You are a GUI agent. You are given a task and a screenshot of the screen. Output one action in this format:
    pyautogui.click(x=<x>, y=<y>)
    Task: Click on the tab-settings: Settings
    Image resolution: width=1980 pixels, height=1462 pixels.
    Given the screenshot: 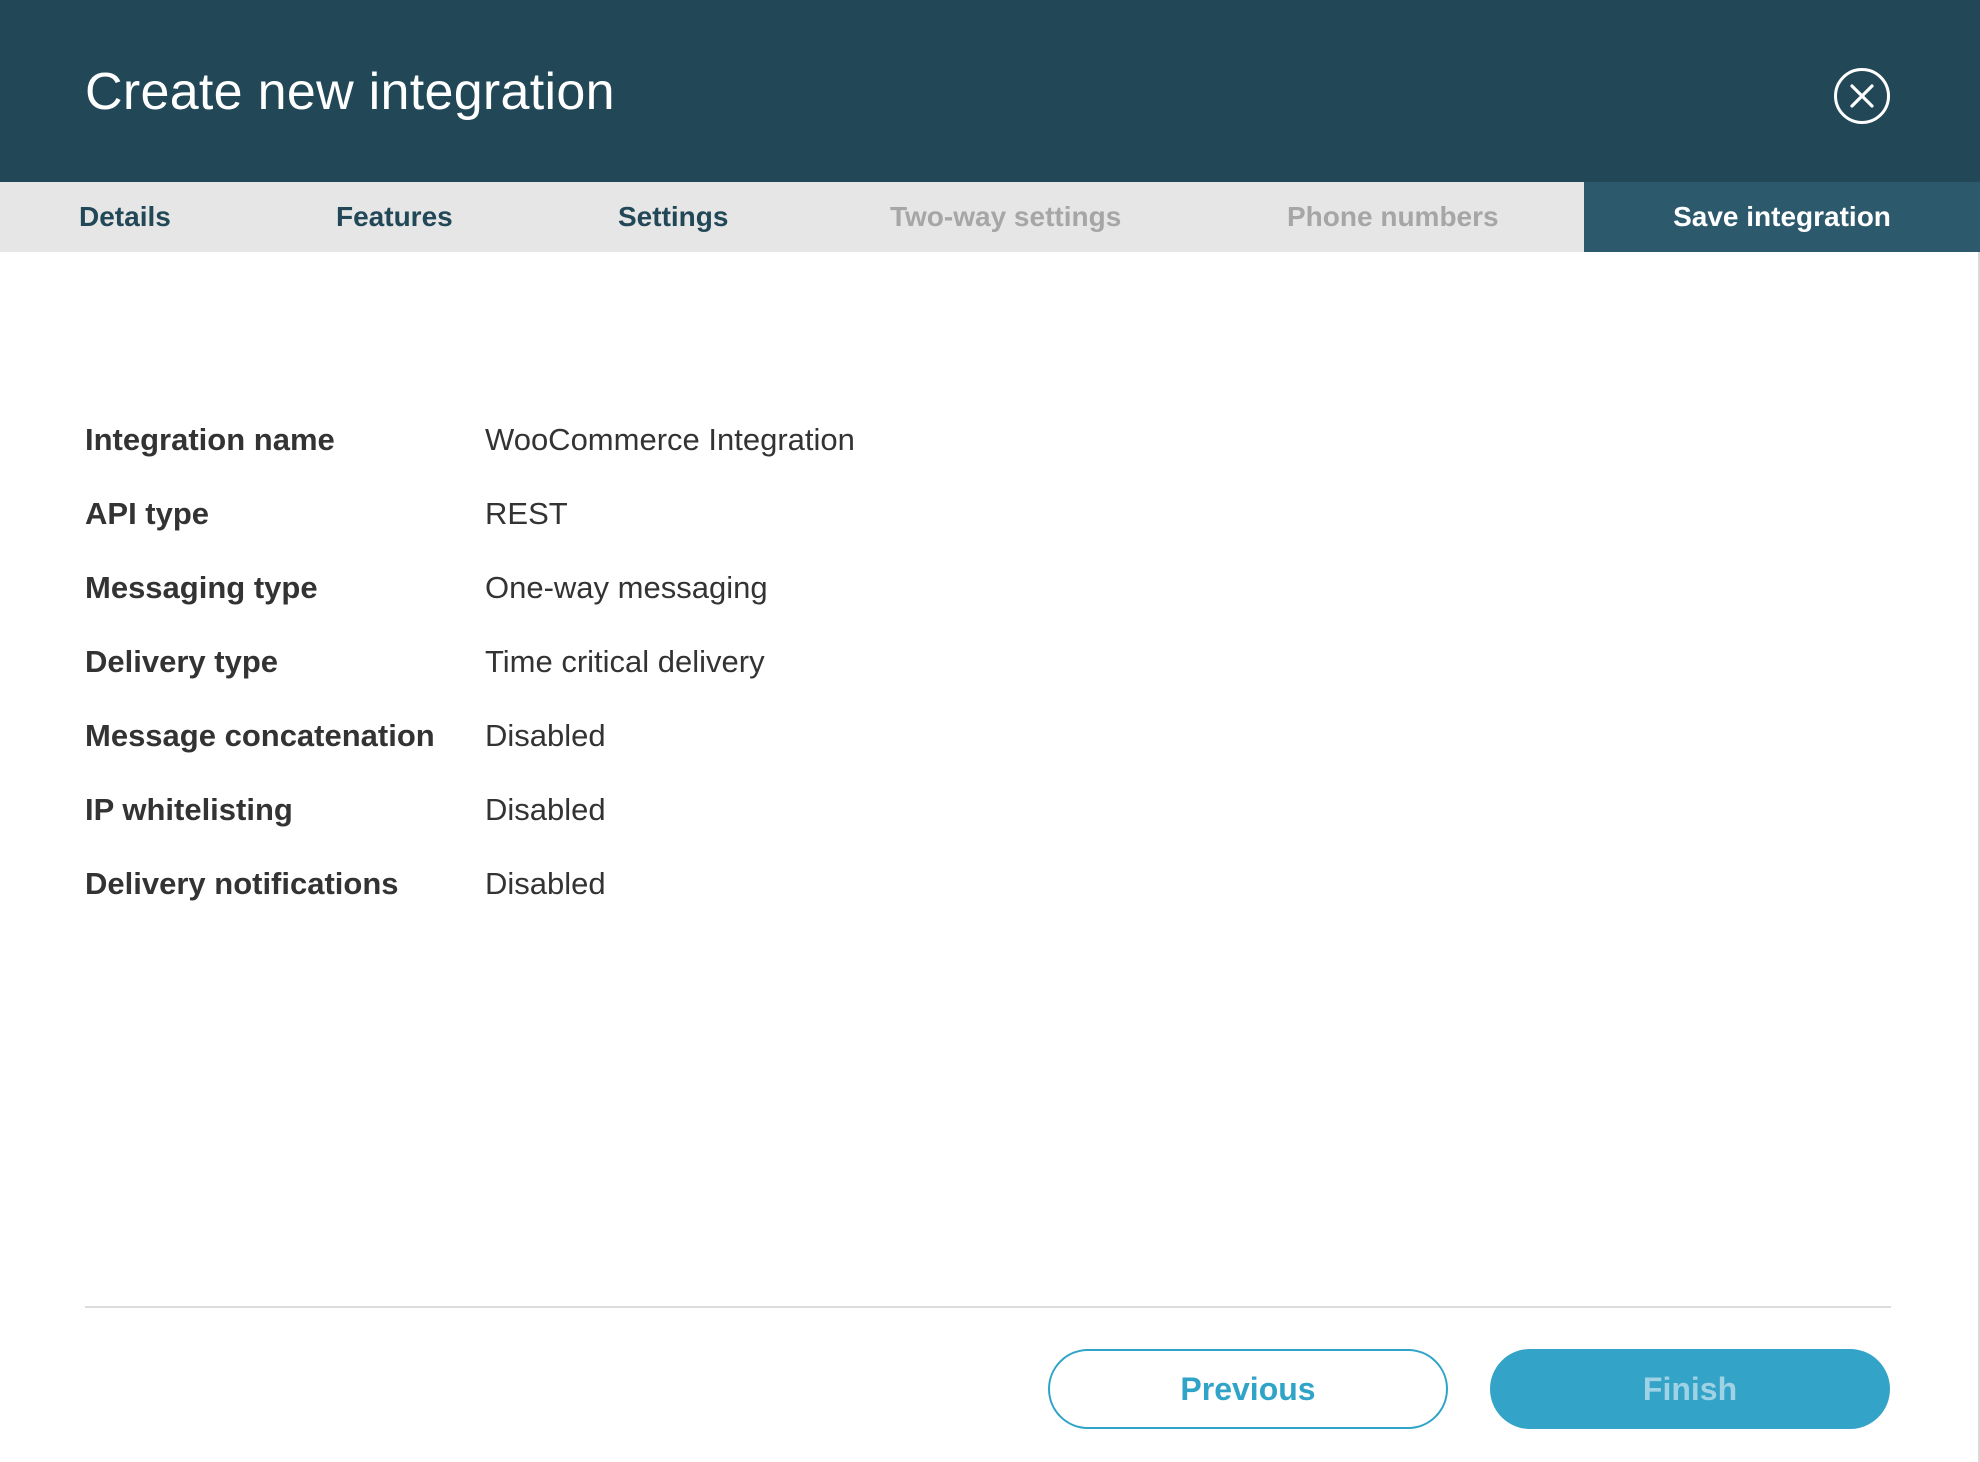 What is the action you would take?
    pyautogui.click(x=673, y=217)
    